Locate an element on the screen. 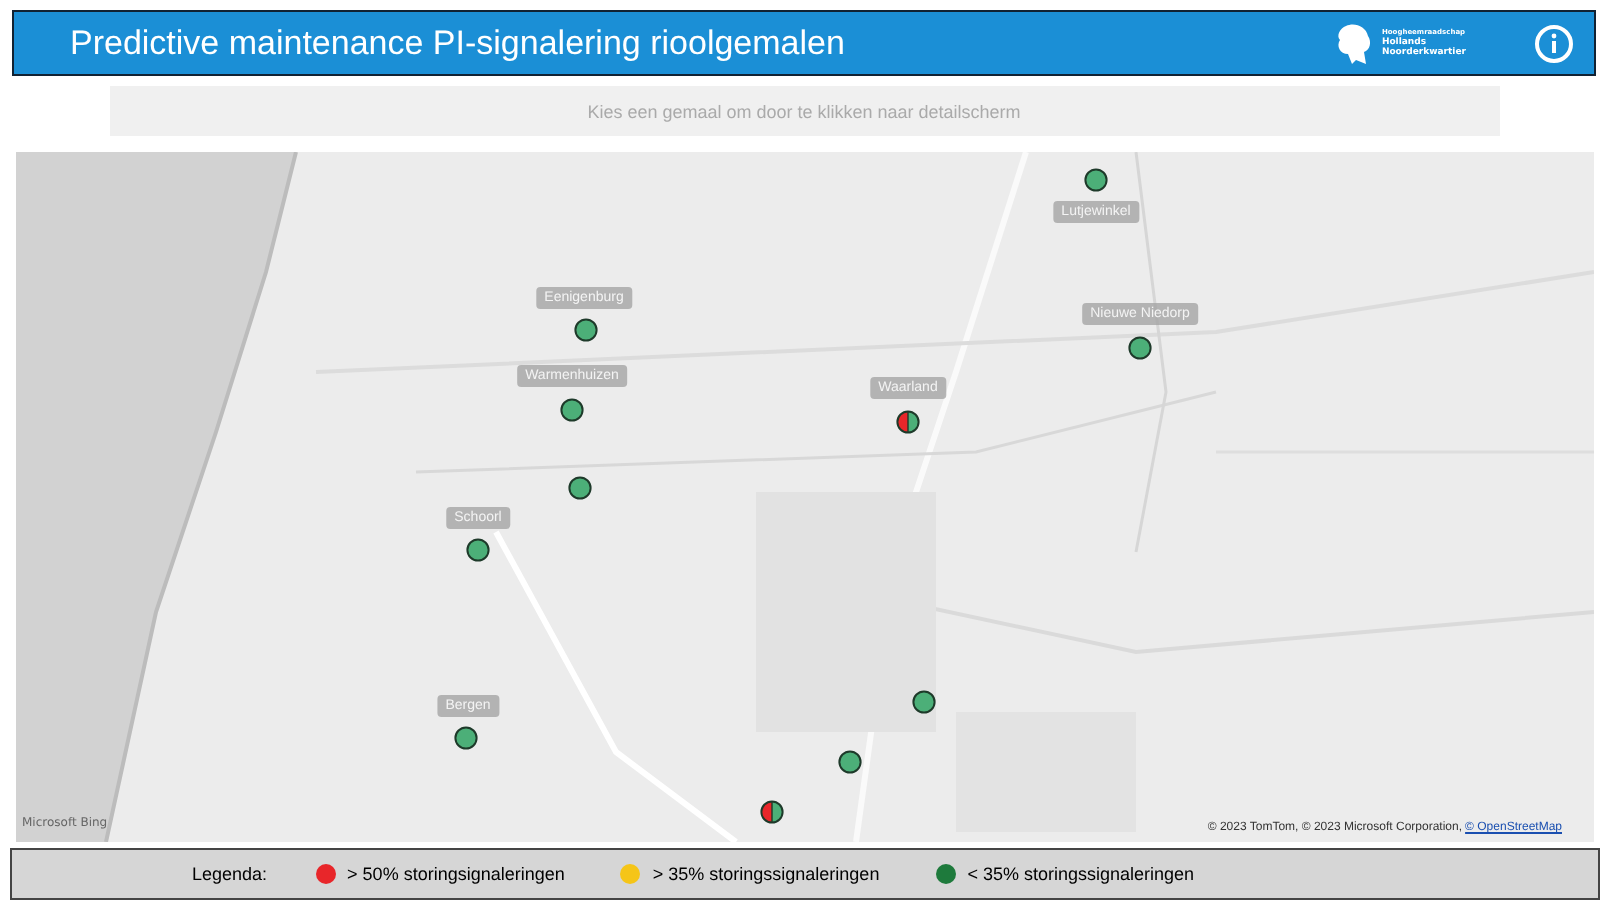 The height and width of the screenshot is (910, 1608). legend-label: < 35% storingssignaleringen is located at coordinates (1081, 874).